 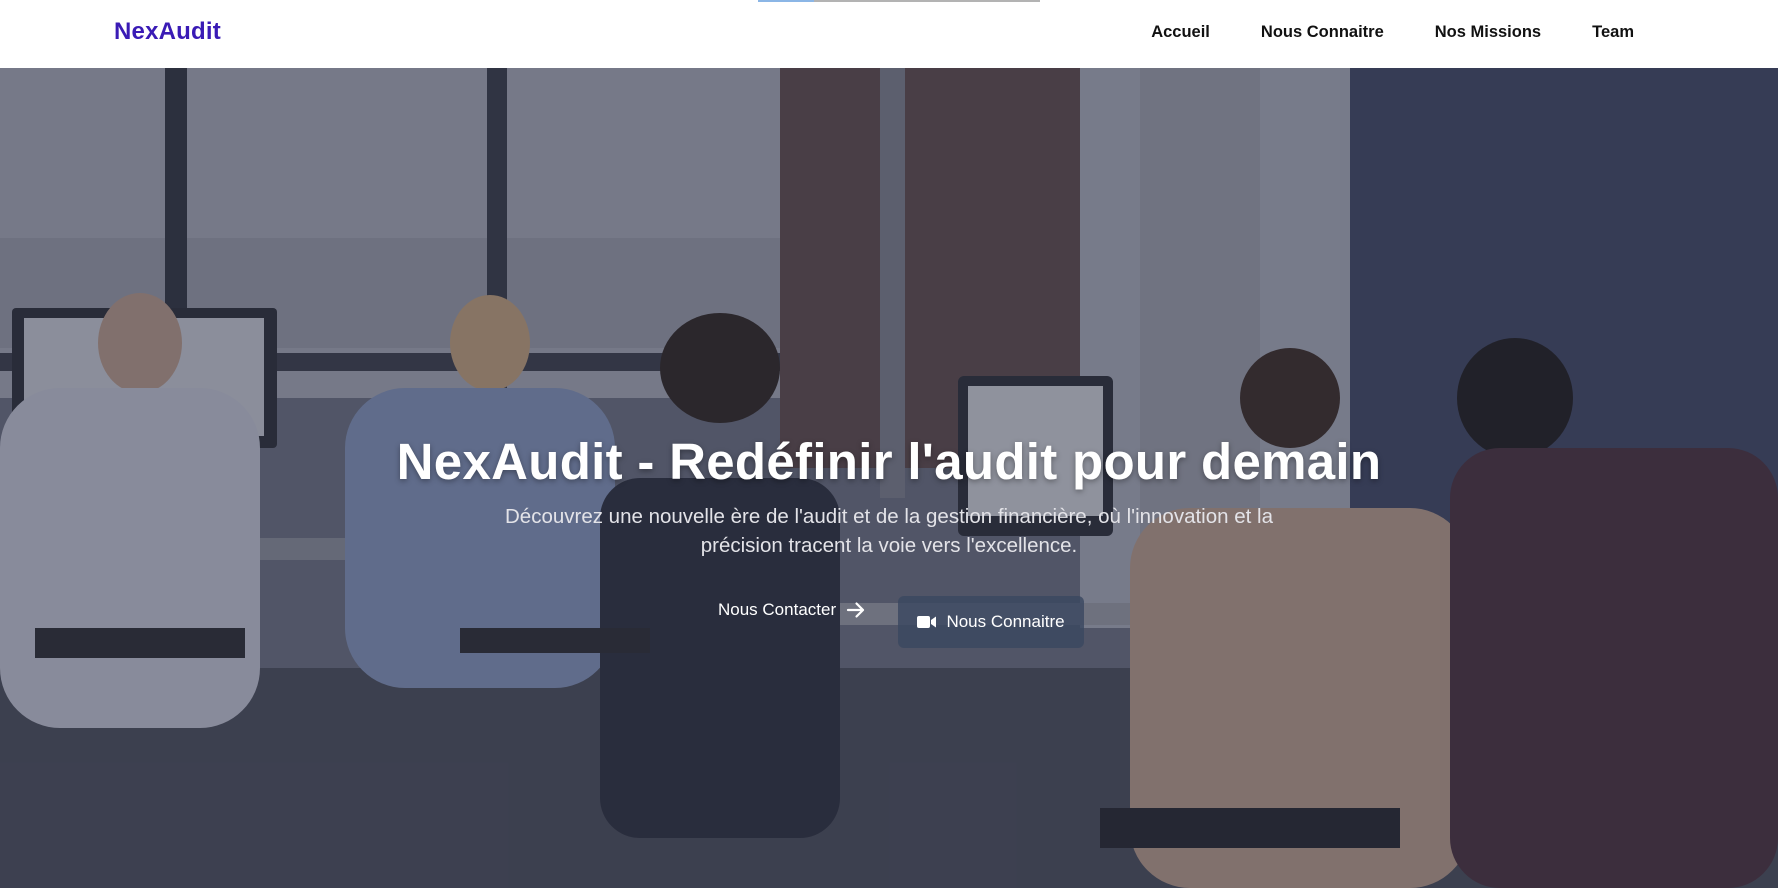 What do you see at coordinates (1392, 32) in the screenshot?
I see `main-nav: Accueil Nous Connaitre Nos Missions Team` at bounding box center [1392, 32].